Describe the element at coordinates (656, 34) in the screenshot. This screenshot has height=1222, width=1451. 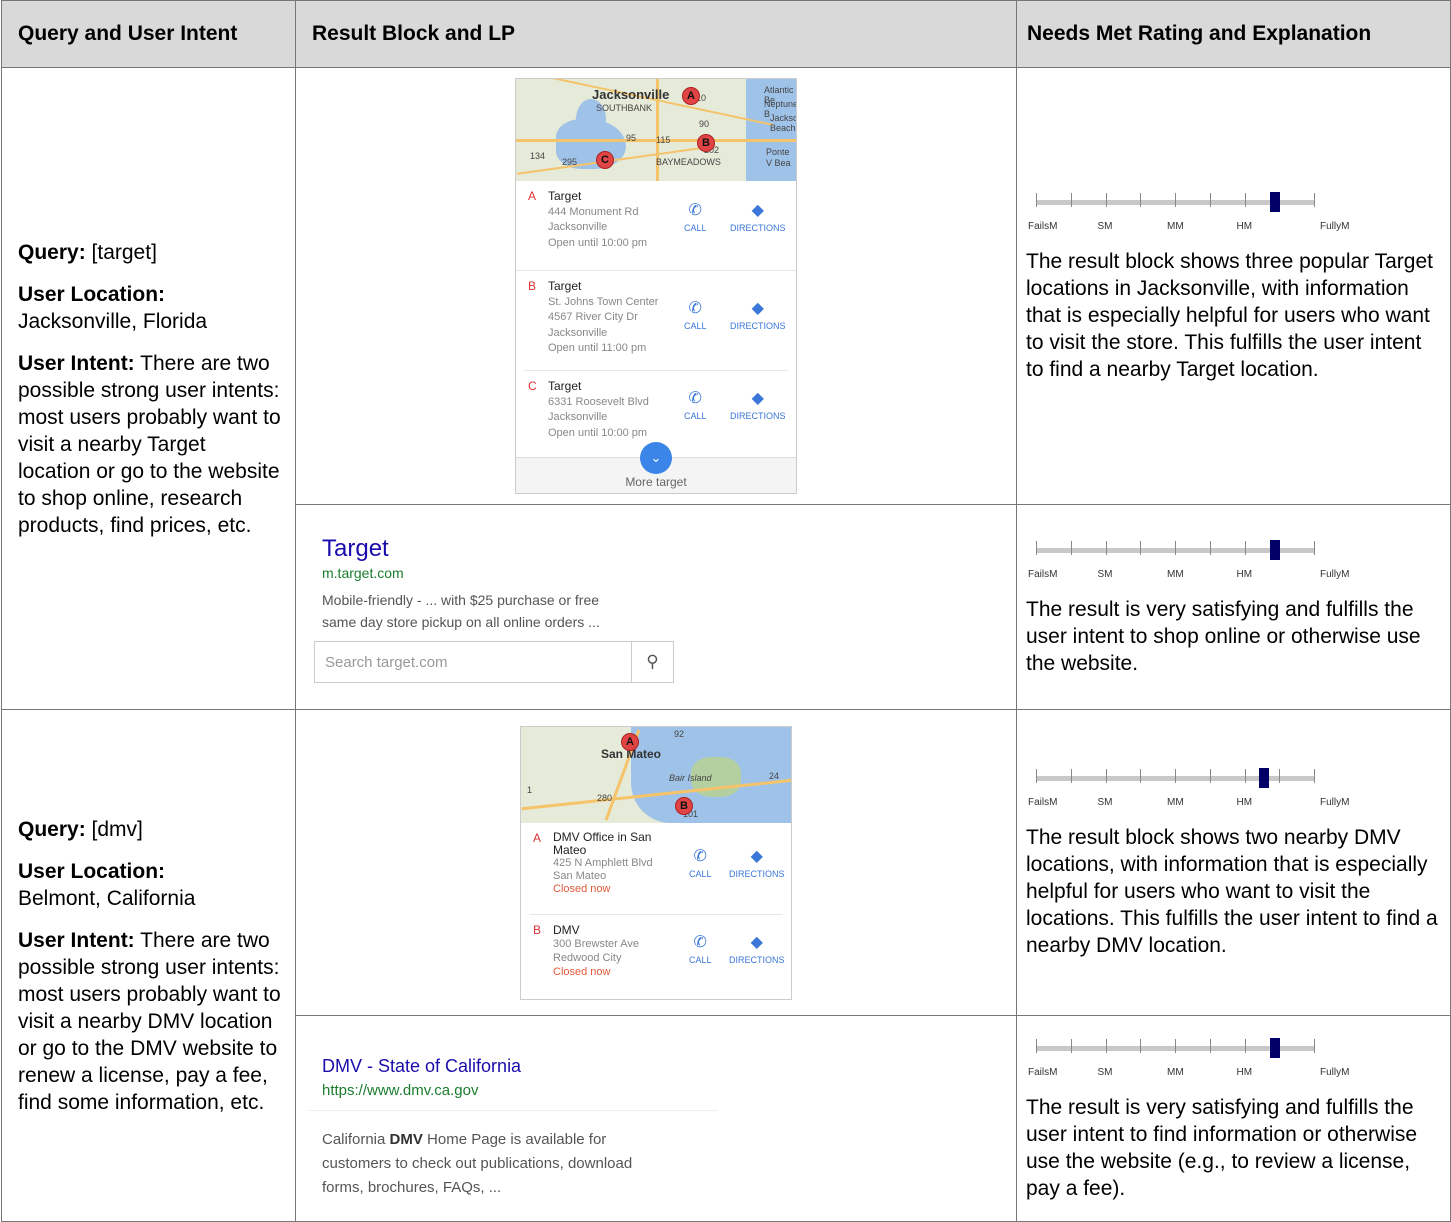
I see `header-result-block: Result Block and LP` at that location.